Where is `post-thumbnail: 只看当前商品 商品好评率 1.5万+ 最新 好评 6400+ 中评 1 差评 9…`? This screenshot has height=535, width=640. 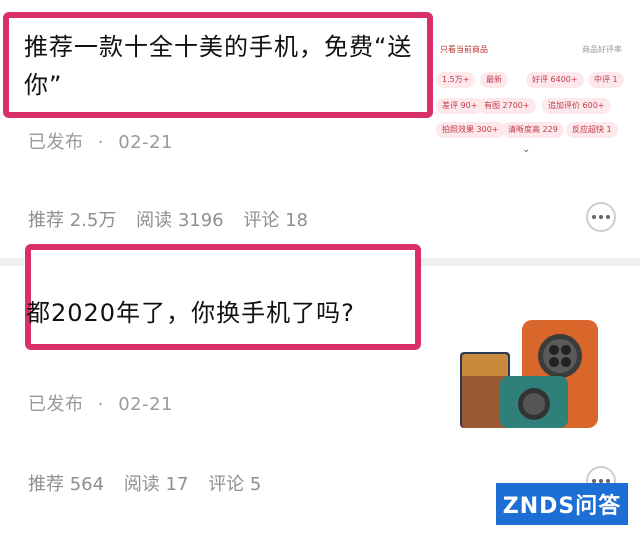
post-thumbnail: 只看当前商品 商品好评率 1.5万+ 最新 好评 6400+ 中评 1 差评 9… is located at coordinates (533, 101).